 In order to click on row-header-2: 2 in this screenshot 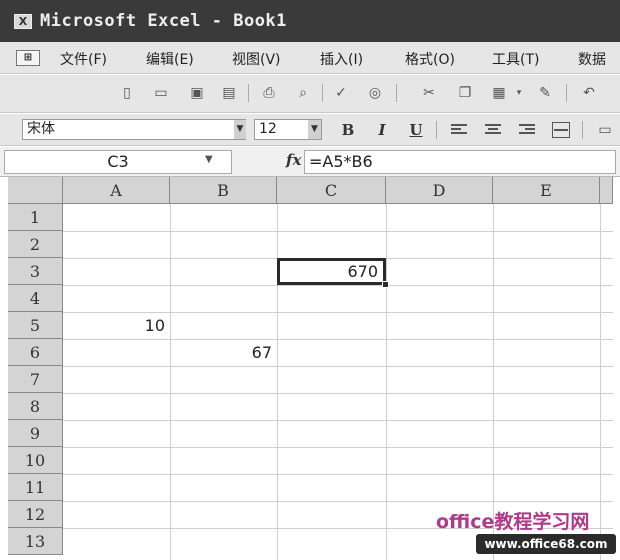, I will do `click(35, 244)`.